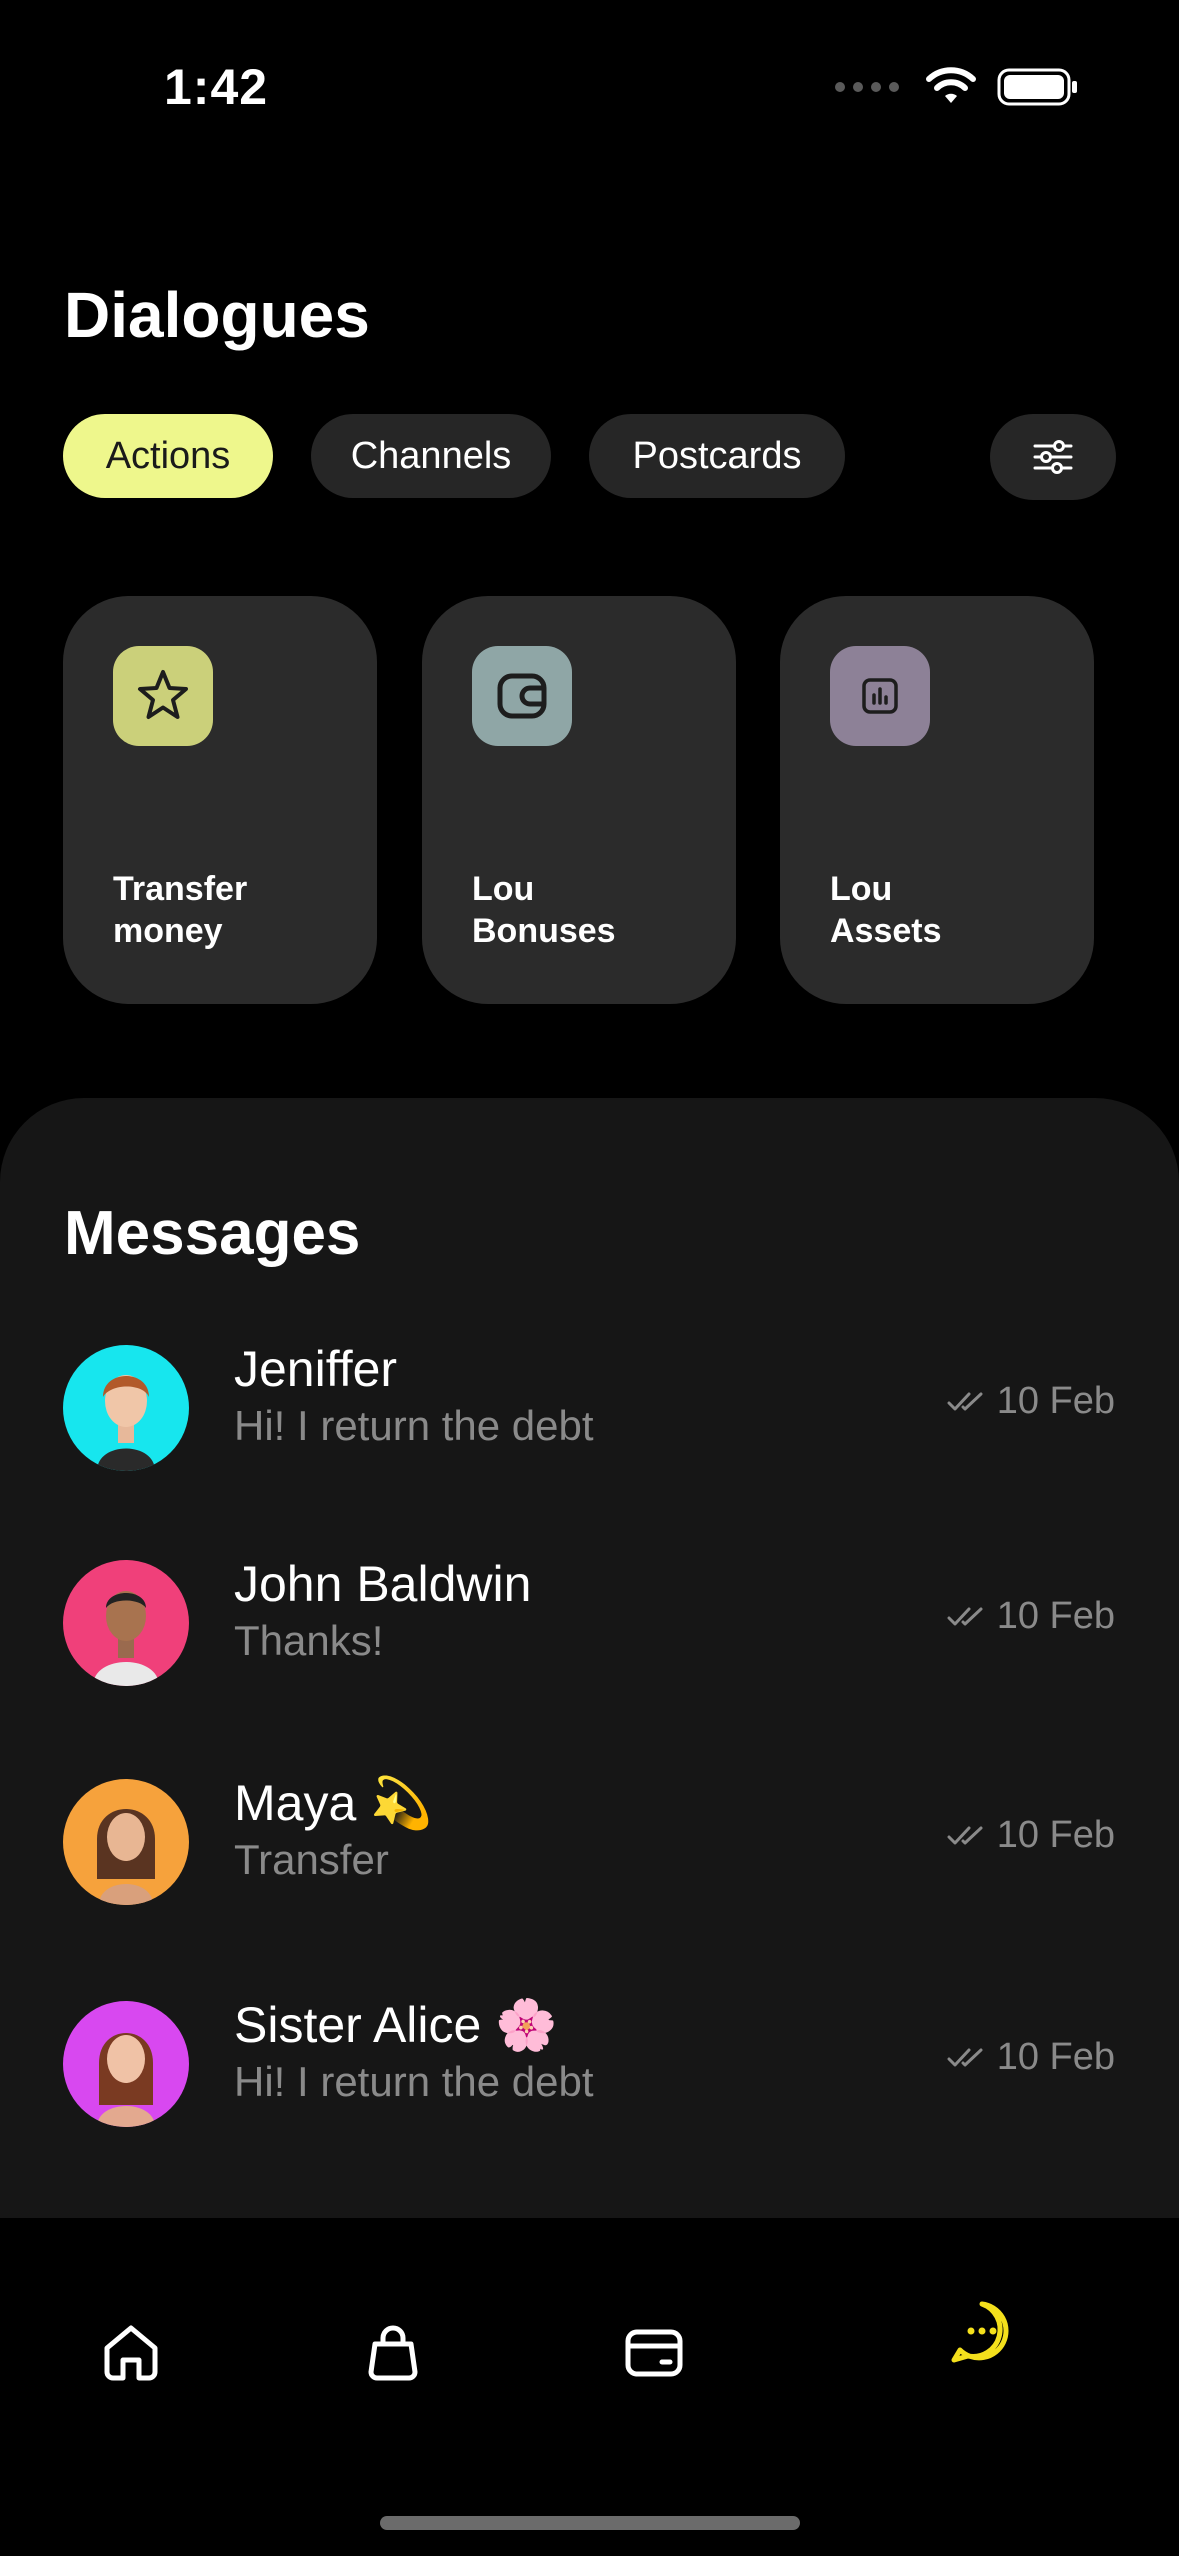 The width and height of the screenshot is (1179, 2556). Describe the element at coordinates (383, 1584) in the screenshot. I see `message-sender-name: John Baldwin` at that location.